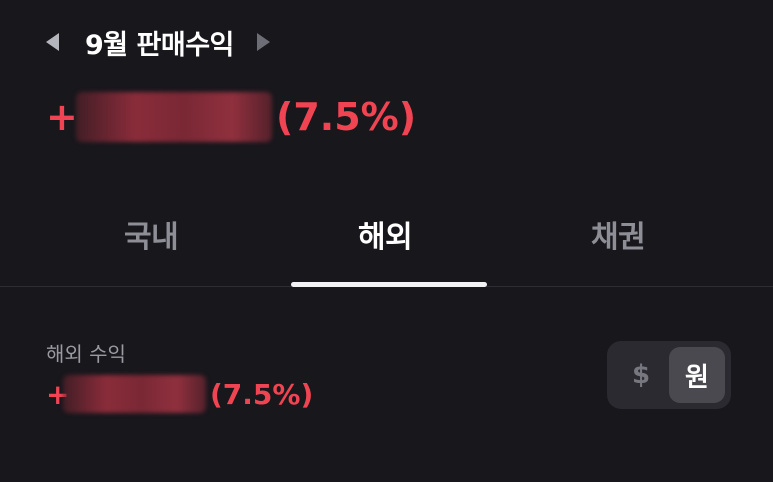  Describe the element at coordinates (385, 234) in the screenshot. I see `tab-overseas: 해외` at that location.